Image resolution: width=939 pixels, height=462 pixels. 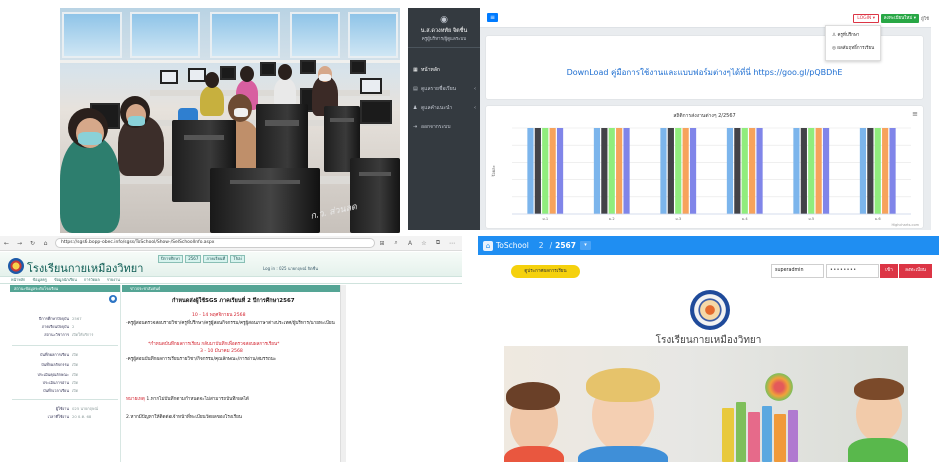 What do you see at coordinates (545, 219) in the screenshot?
I see `x-tick-label: ม.1` at bounding box center [545, 219].